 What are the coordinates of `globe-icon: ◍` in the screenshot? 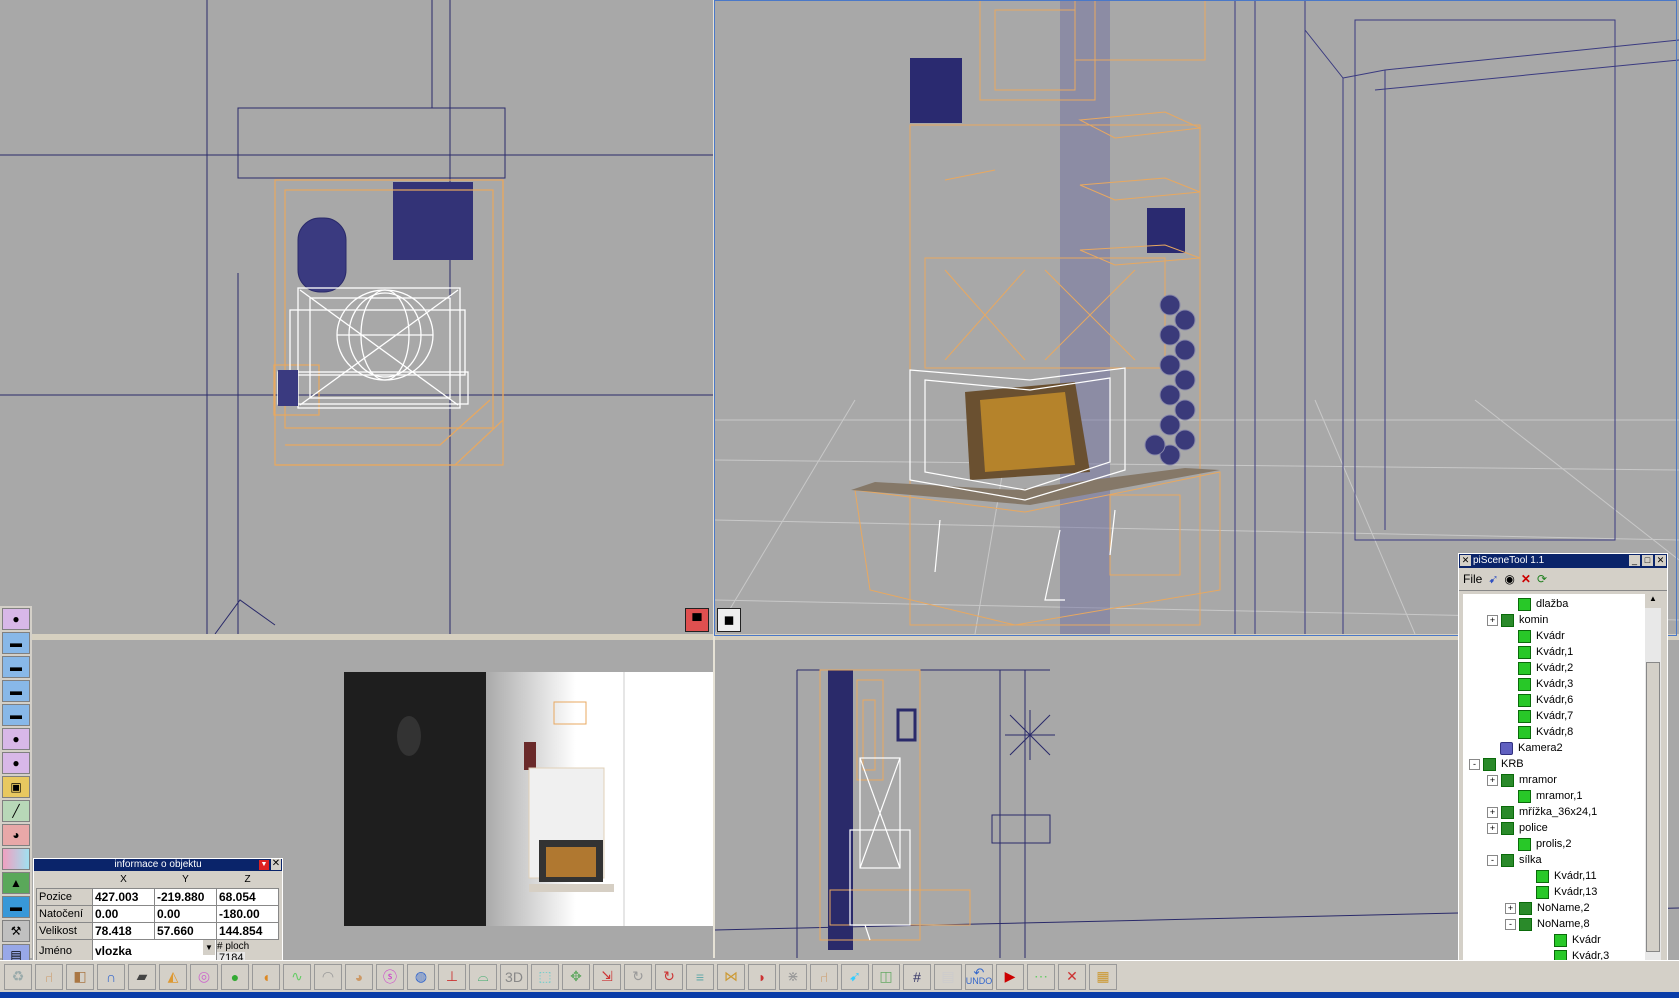 It's located at (421, 976).